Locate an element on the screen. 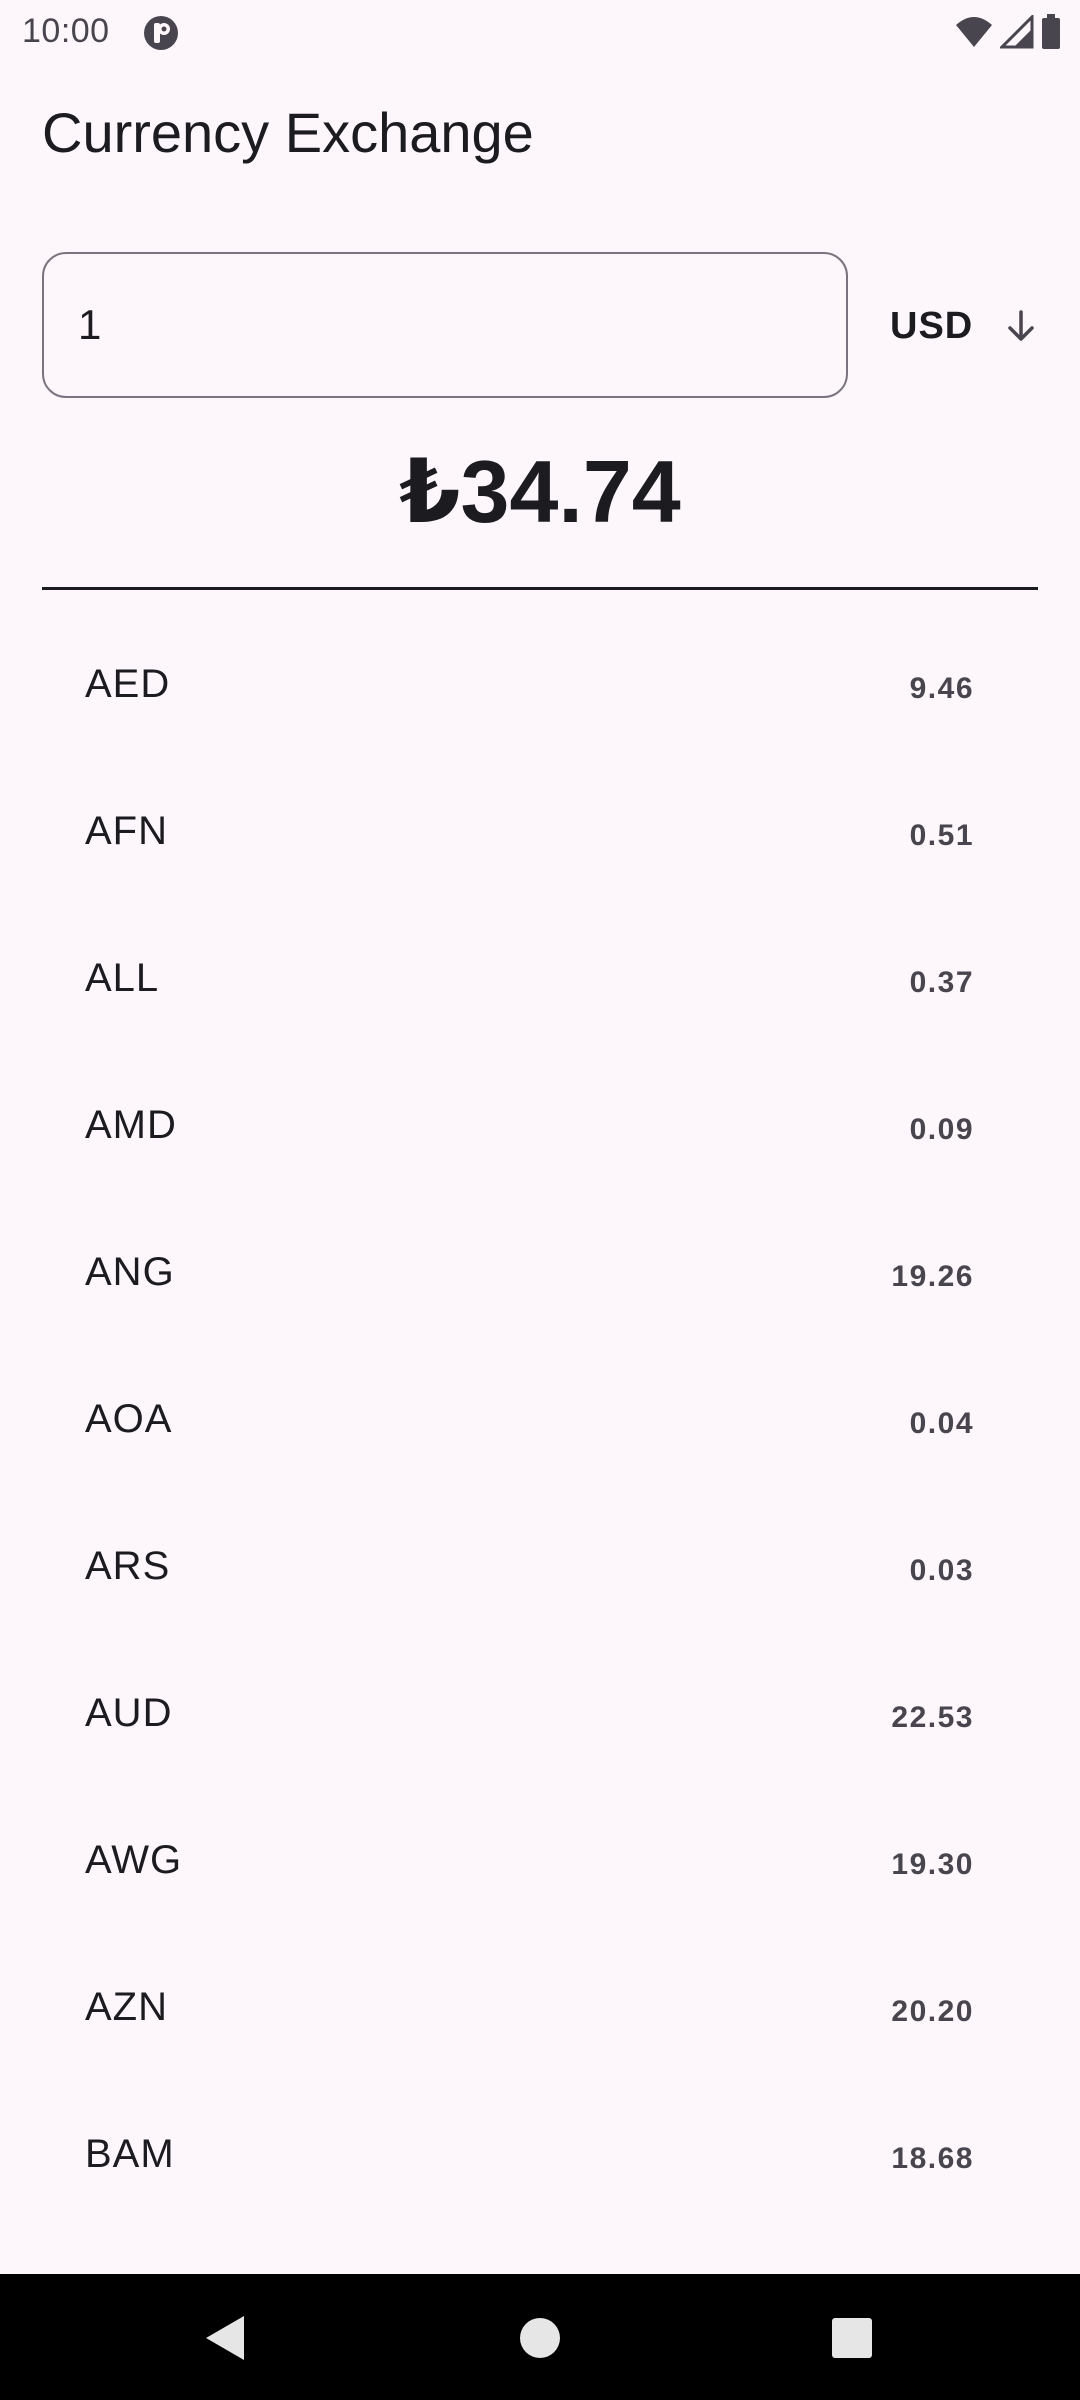 This screenshot has height=2400, width=1080. amount-field is located at coordinates (445, 325).